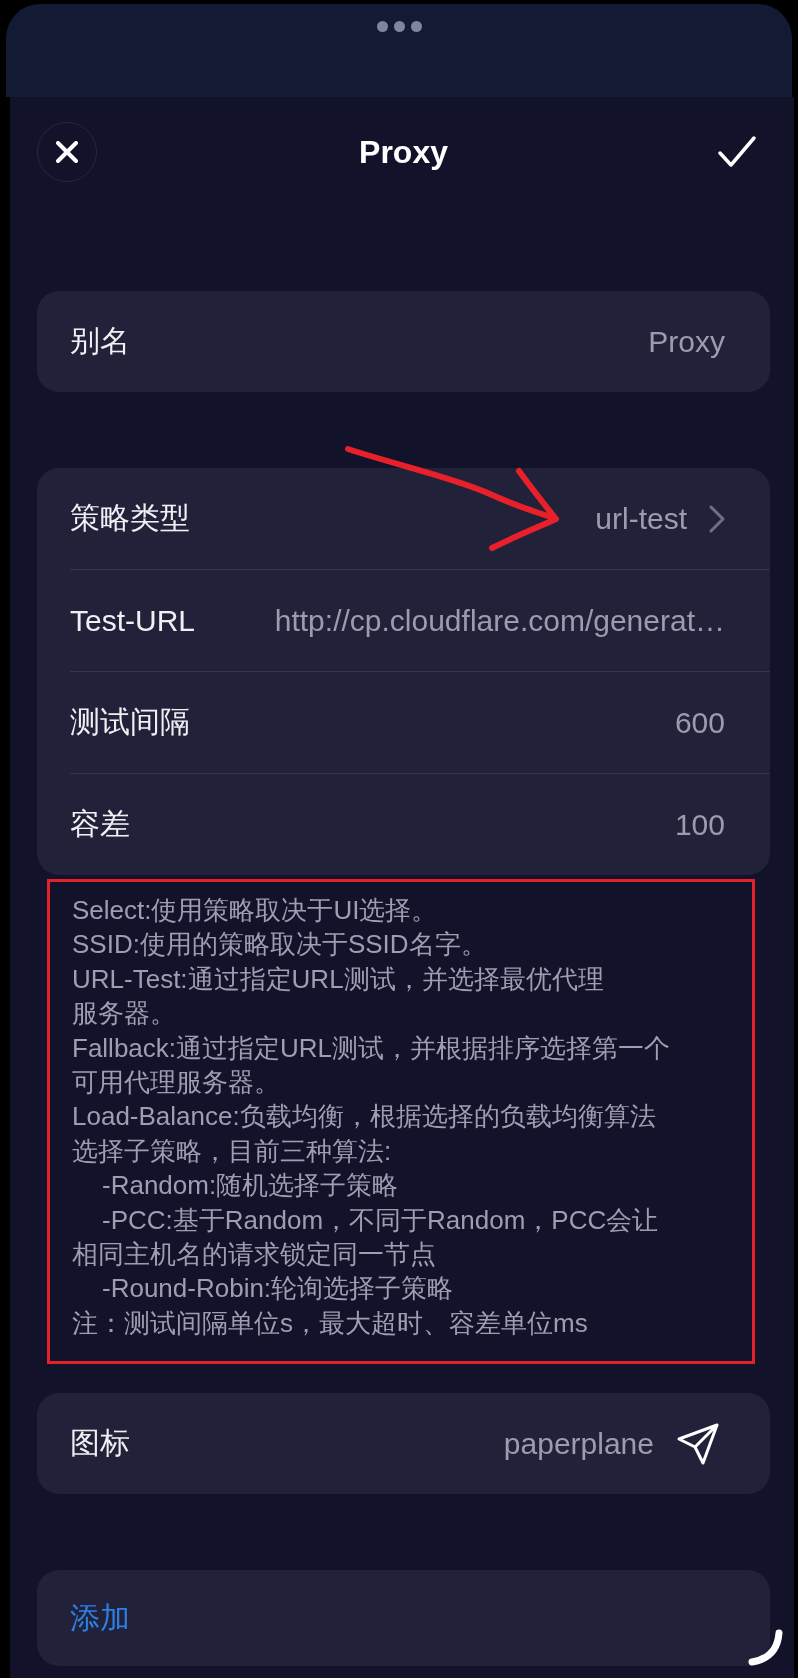 The width and height of the screenshot is (798, 1678). What do you see at coordinates (67, 152) in the screenshot?
I see `close-icon` at bounding box center [67, 152].